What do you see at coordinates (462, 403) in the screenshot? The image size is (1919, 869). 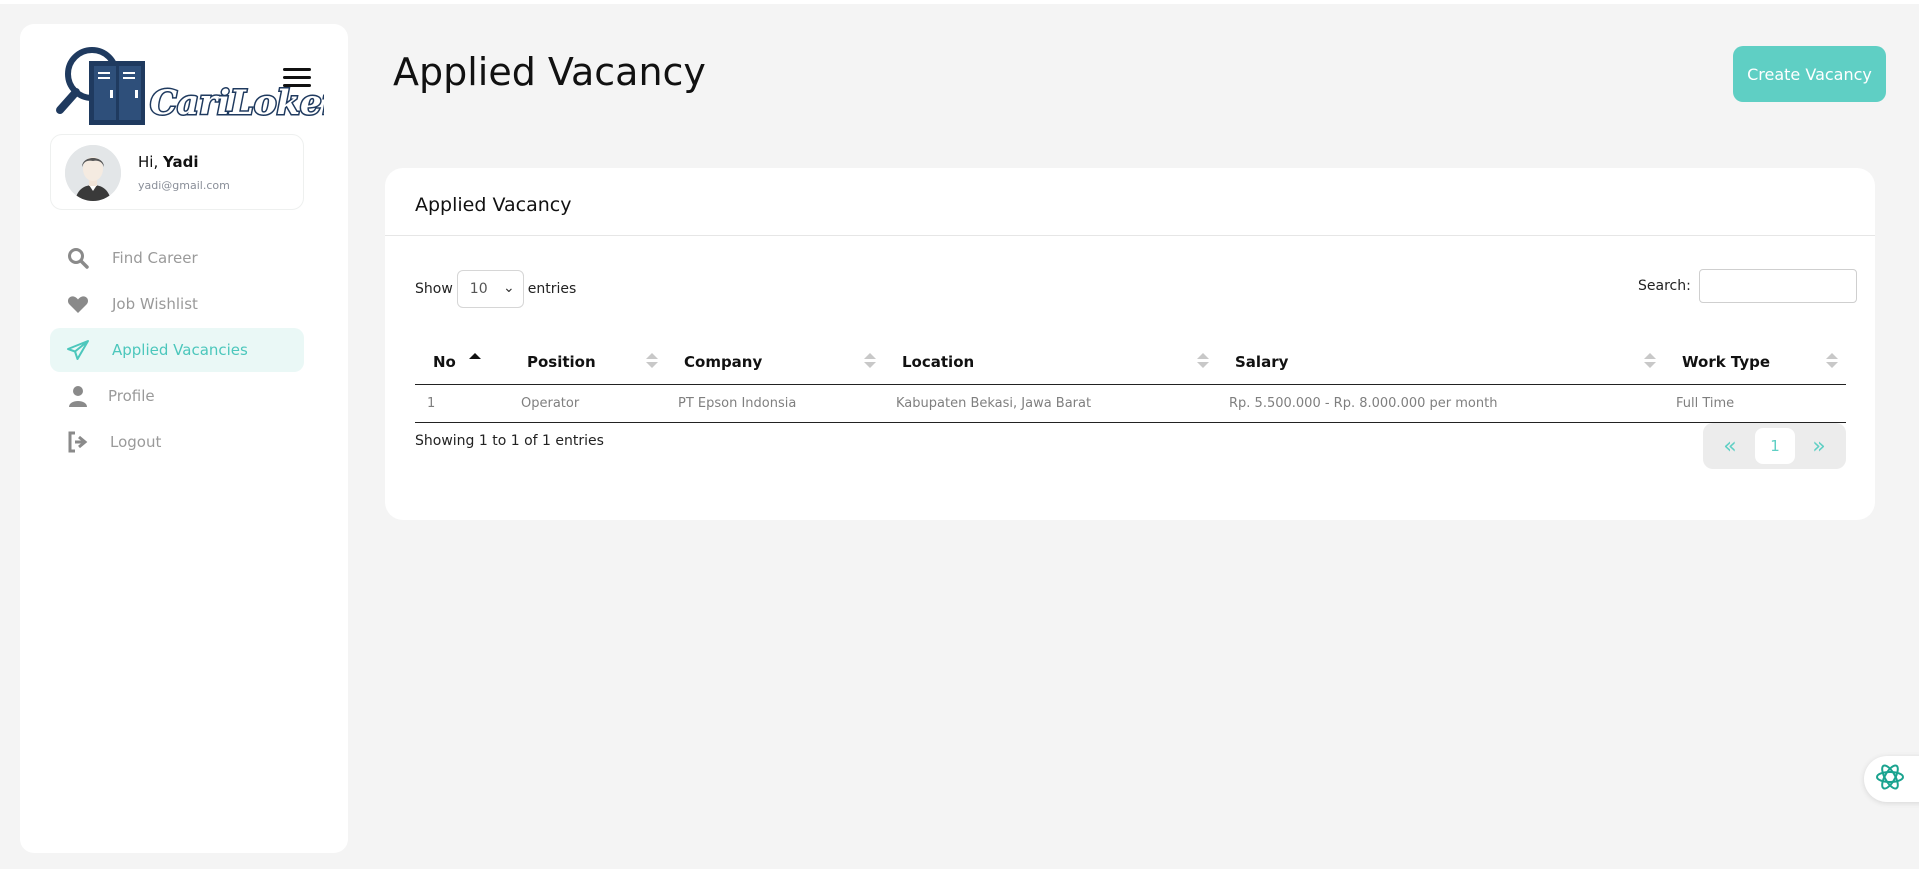 I see `cell-no: 1` at bounding box center [462, 403].